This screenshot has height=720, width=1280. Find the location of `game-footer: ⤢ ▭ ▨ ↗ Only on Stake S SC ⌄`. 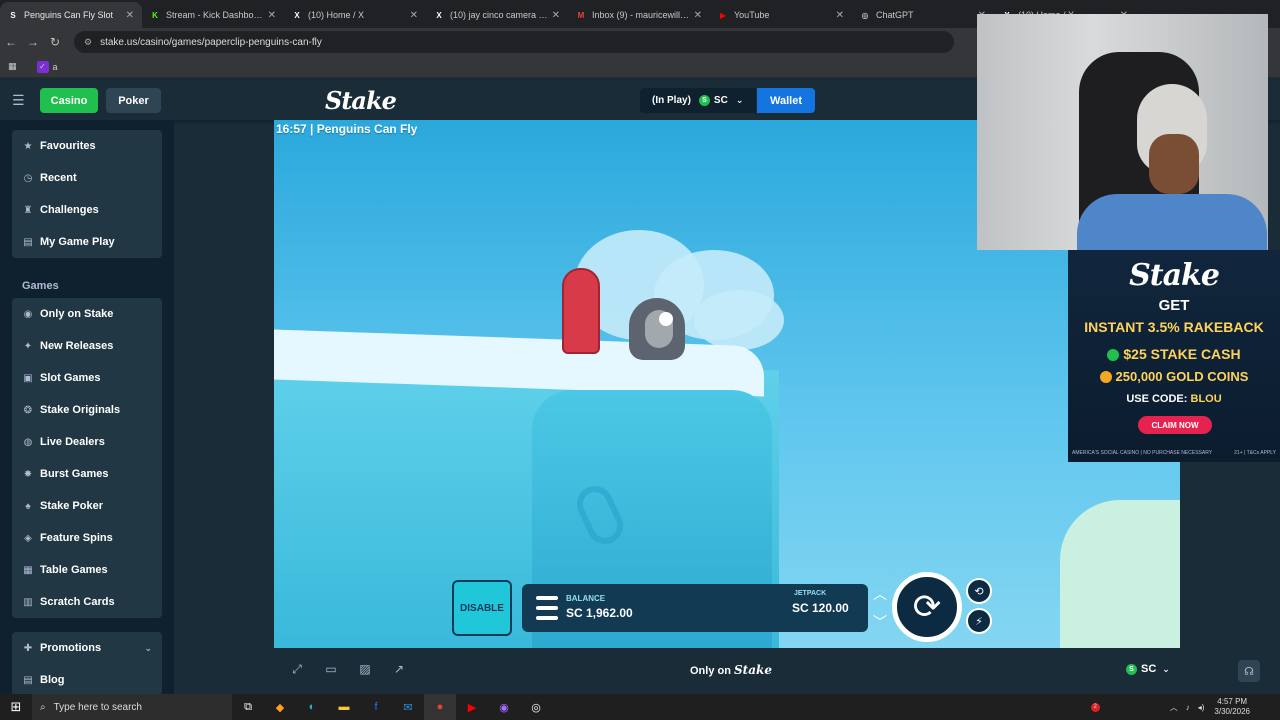

game-footer: ⤢ ▭ ▨ ↗ Only on Stake S SC ⌄ is located at coordinates (727, 671).